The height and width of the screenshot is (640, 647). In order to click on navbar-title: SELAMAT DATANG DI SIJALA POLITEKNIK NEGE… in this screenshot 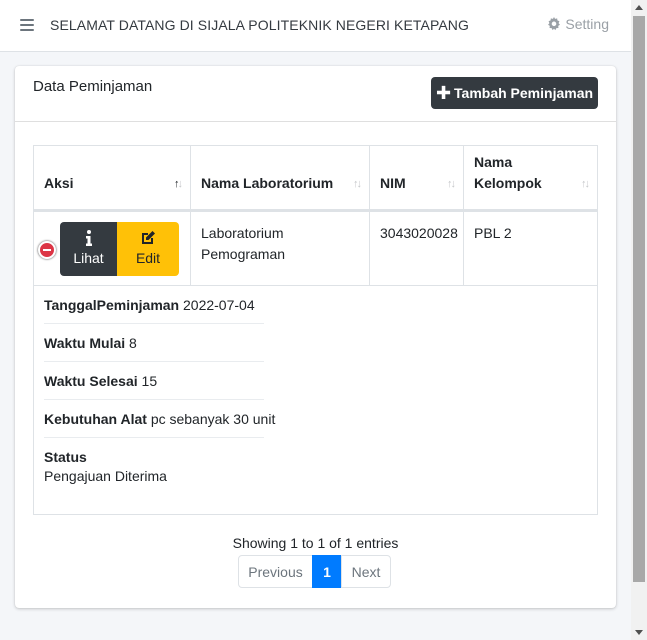, I will do `click(259, 25)`.